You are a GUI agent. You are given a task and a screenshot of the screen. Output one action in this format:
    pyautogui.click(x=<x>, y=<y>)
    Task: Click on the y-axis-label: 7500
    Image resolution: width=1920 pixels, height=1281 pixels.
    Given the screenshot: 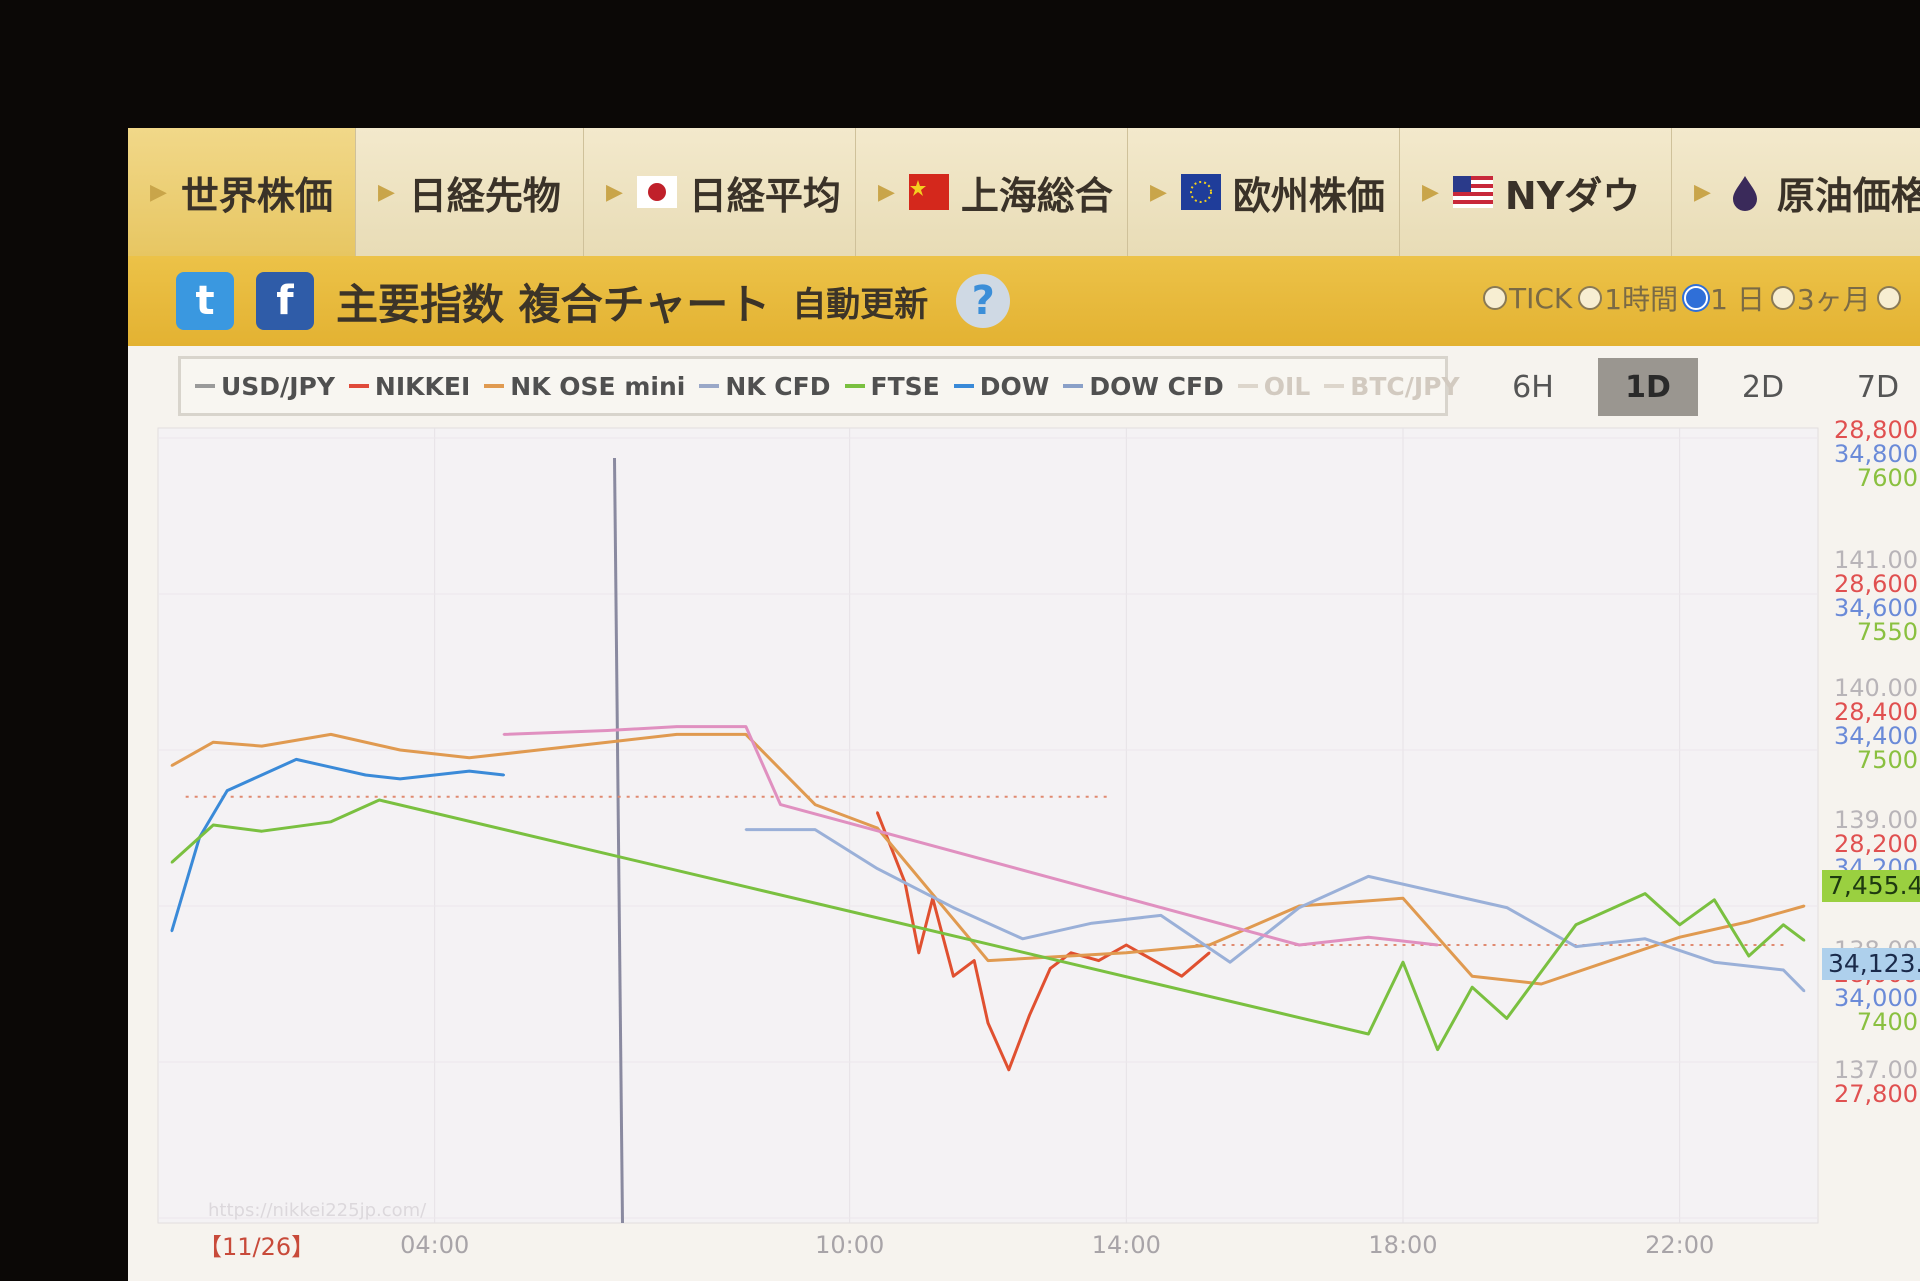 What is the action you would take?
    pyautogui.click(x=1887, y=760)
    